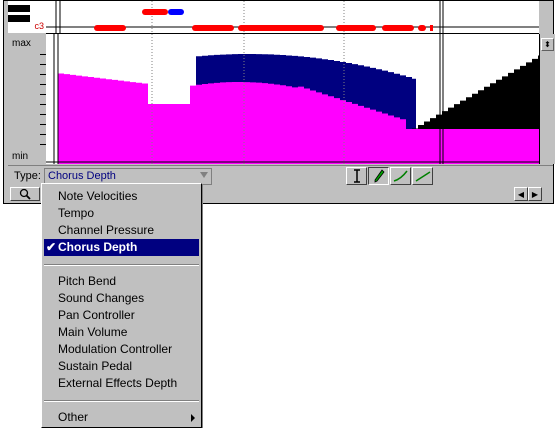  I want to click on scale-max-label: max, so click(21, 43).